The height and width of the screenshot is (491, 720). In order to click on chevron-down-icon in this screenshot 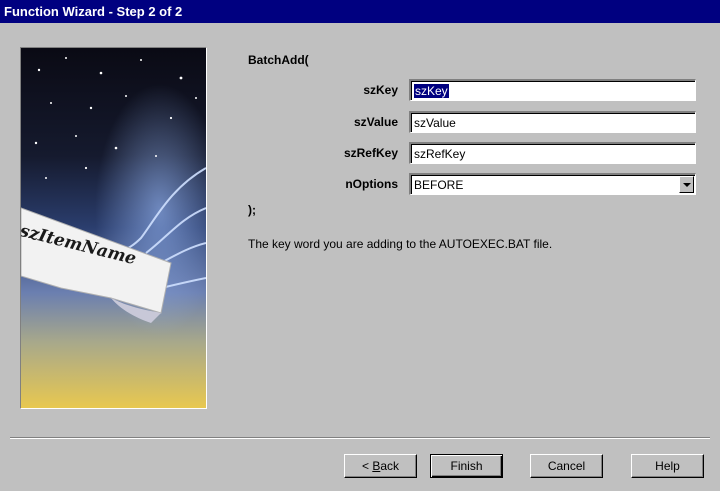, I will do `click(686, 184)`.